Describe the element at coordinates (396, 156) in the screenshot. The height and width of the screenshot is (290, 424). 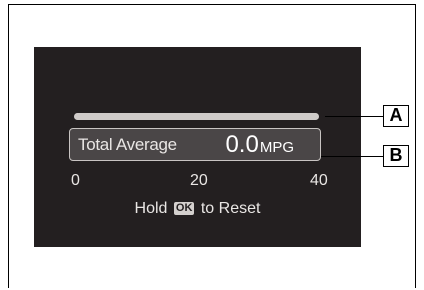
I see `callout-b: B` at that location.